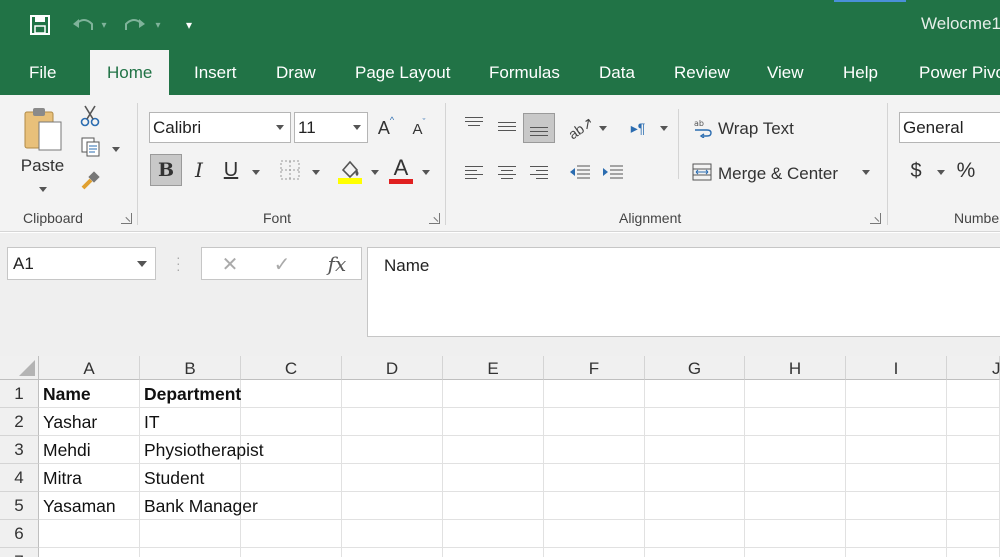  What do you see at coordinates (19, 422) in the screenshot?
I see `row-header: 2` at bounding box center [19, 422].